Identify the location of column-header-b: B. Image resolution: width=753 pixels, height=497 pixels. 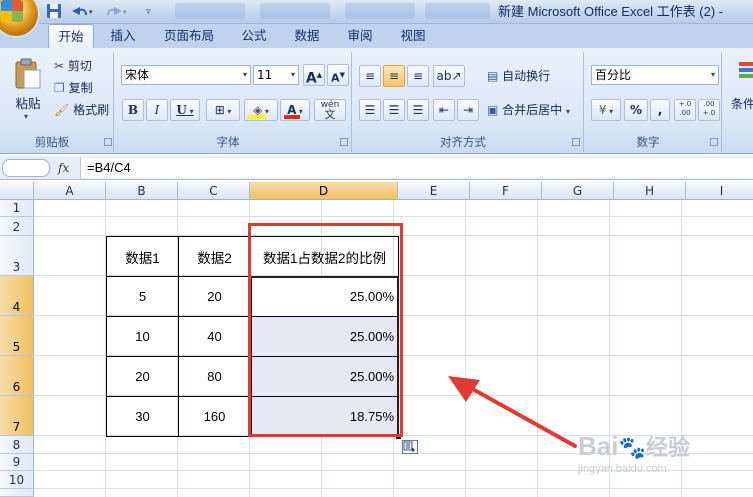
(142, 191).